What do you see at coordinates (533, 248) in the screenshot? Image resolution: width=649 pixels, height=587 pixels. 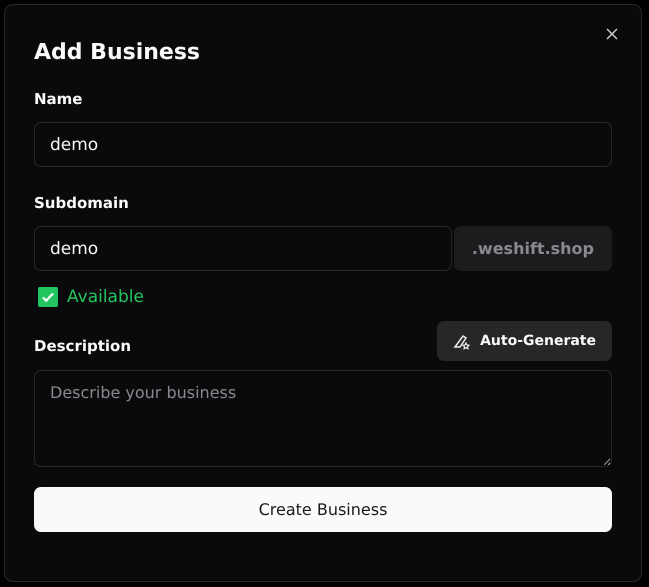 I see `domain-suffix: .weshift.shop` at bounding box center [533, 248].